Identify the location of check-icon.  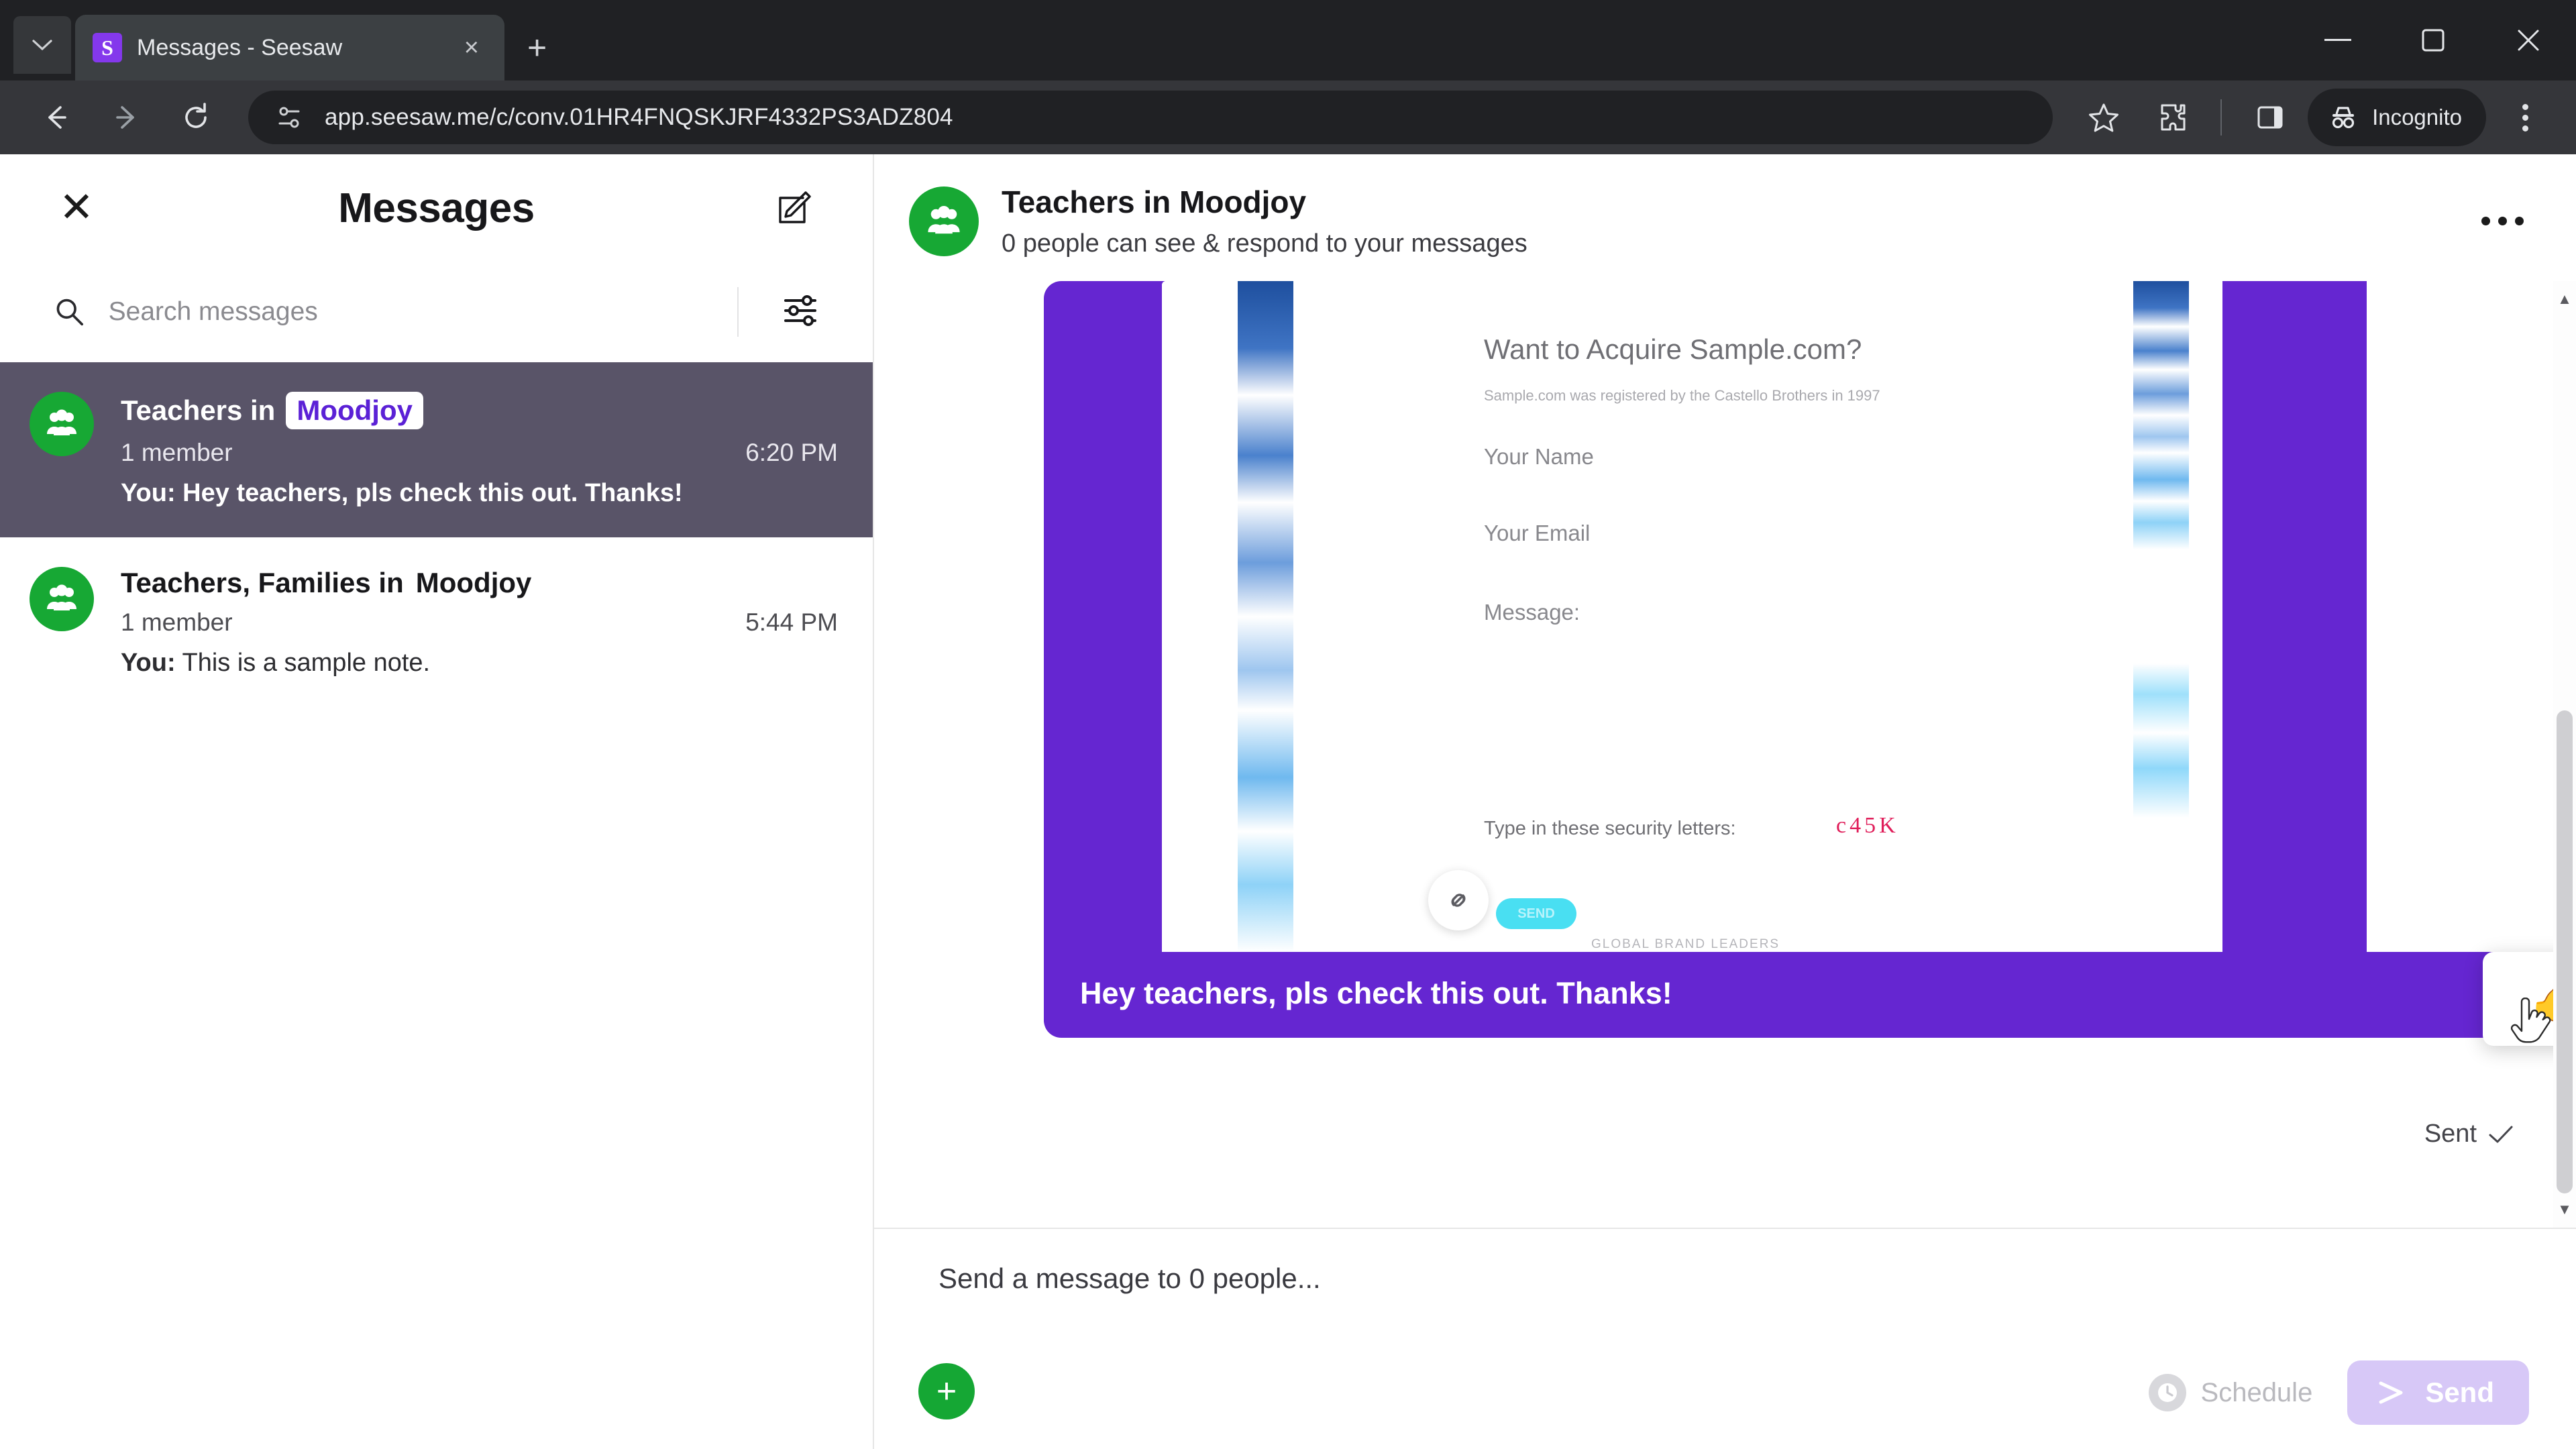
(2501, 1134).